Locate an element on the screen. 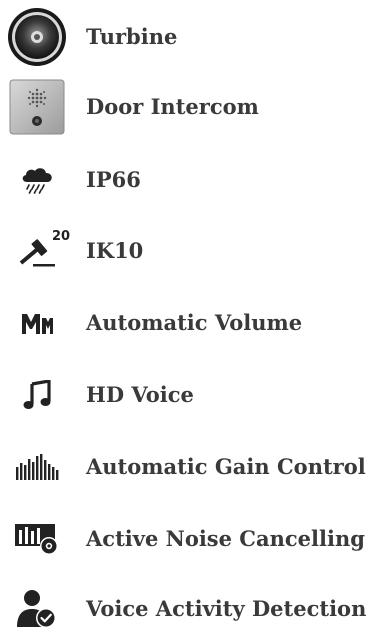 This screenshot has width=380, height=639. feature-label: Automatic Gain Control is located at coordinates (226, 466).